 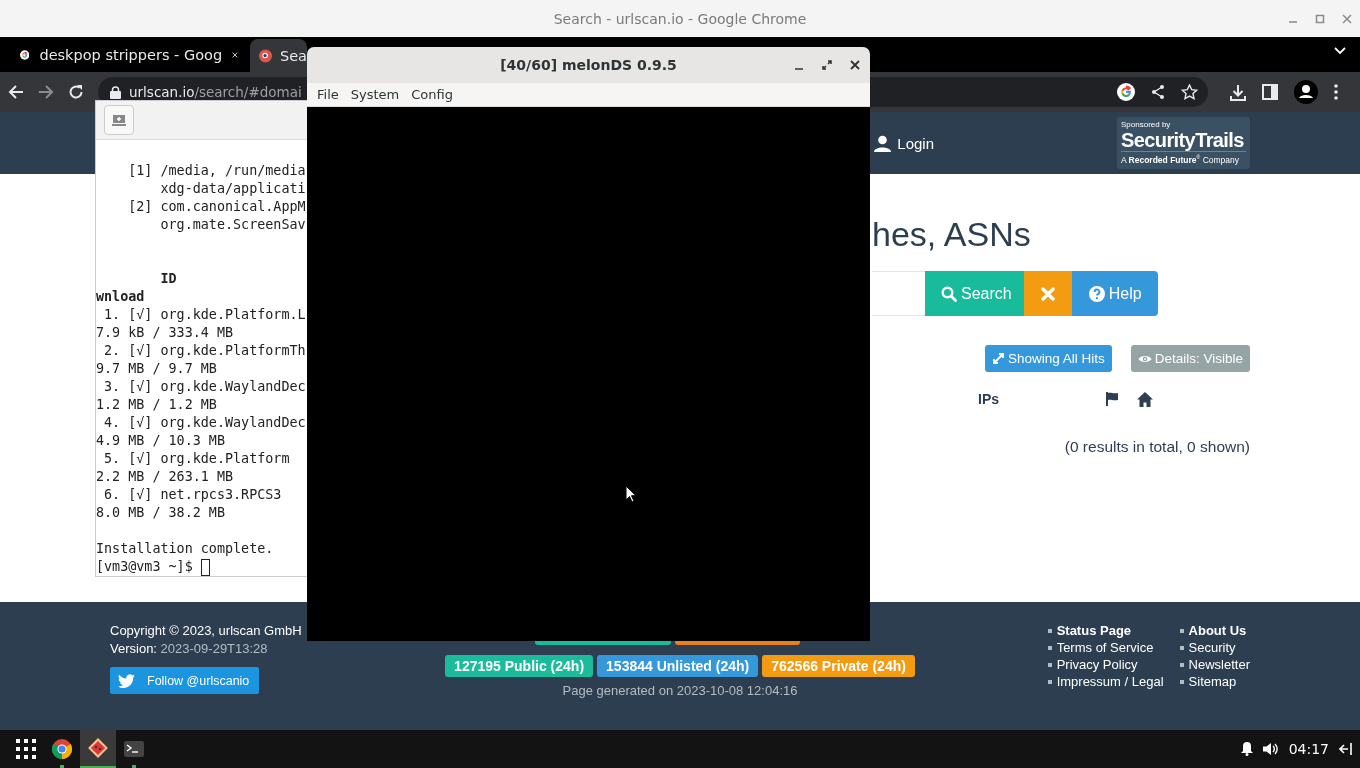 I want to click on chevron-down-icon, so click(x=1340, y=51).